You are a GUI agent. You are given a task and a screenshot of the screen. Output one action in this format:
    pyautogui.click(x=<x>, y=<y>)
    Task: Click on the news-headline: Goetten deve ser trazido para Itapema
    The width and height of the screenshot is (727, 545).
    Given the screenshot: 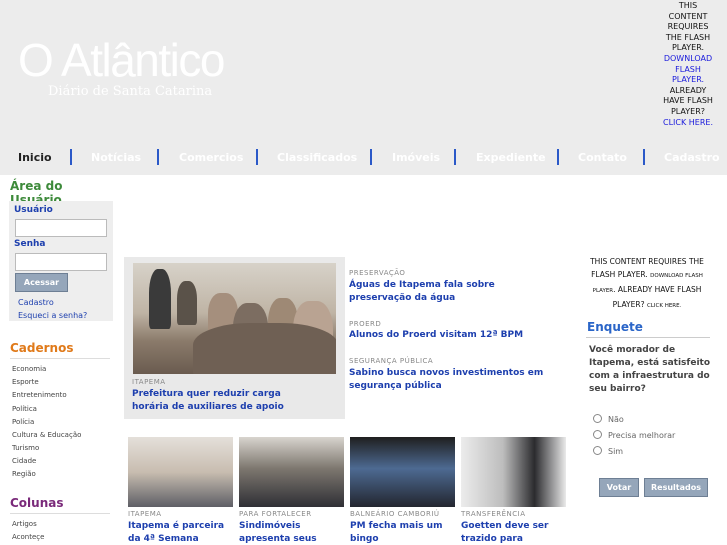 What is the action you would take?
    pyautogui.click(x=514, y=532)
    